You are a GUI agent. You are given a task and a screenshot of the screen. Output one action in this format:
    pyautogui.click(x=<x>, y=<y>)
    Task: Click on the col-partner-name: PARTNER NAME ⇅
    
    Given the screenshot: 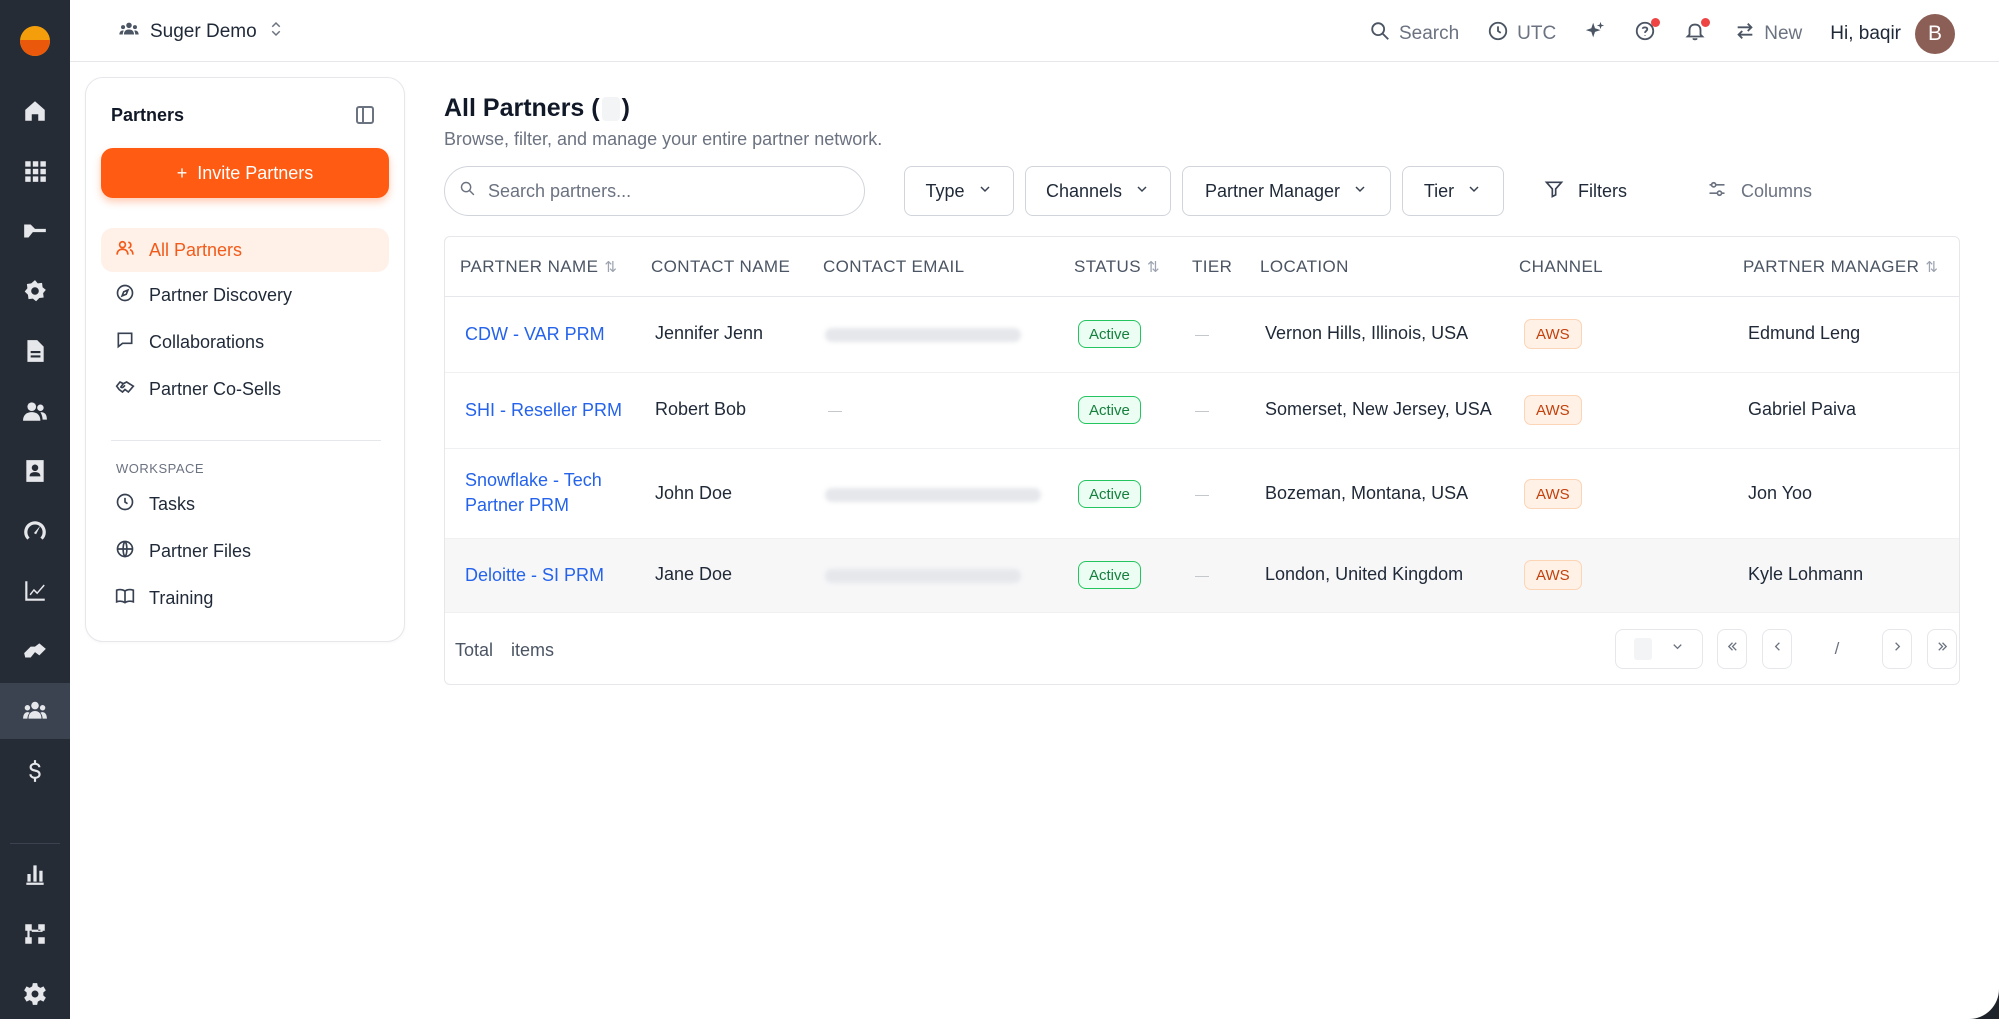 What is the action you would take?
    pyautogui.click(x=538, y=267)
    